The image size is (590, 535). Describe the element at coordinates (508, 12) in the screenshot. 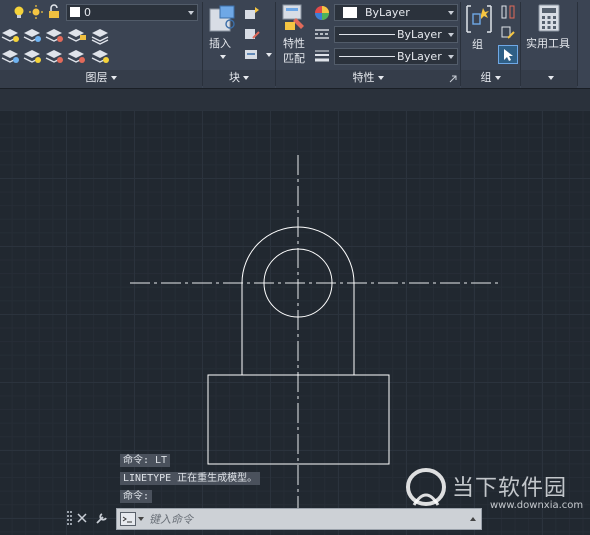

I see `ungroup-icon` at that location.